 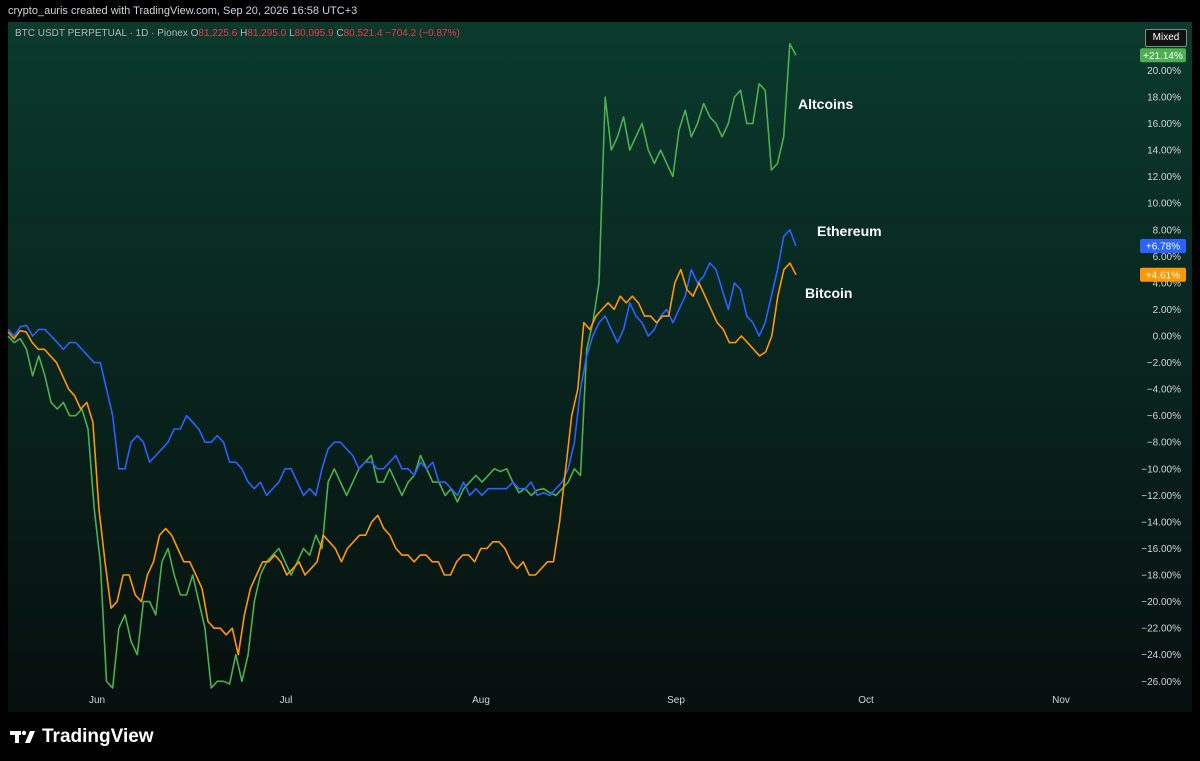 What do you see at coordinates (1161, 549) in the screenshot?
I see `y-tick-label: −16.00%` at bounding box center [1161, 549].